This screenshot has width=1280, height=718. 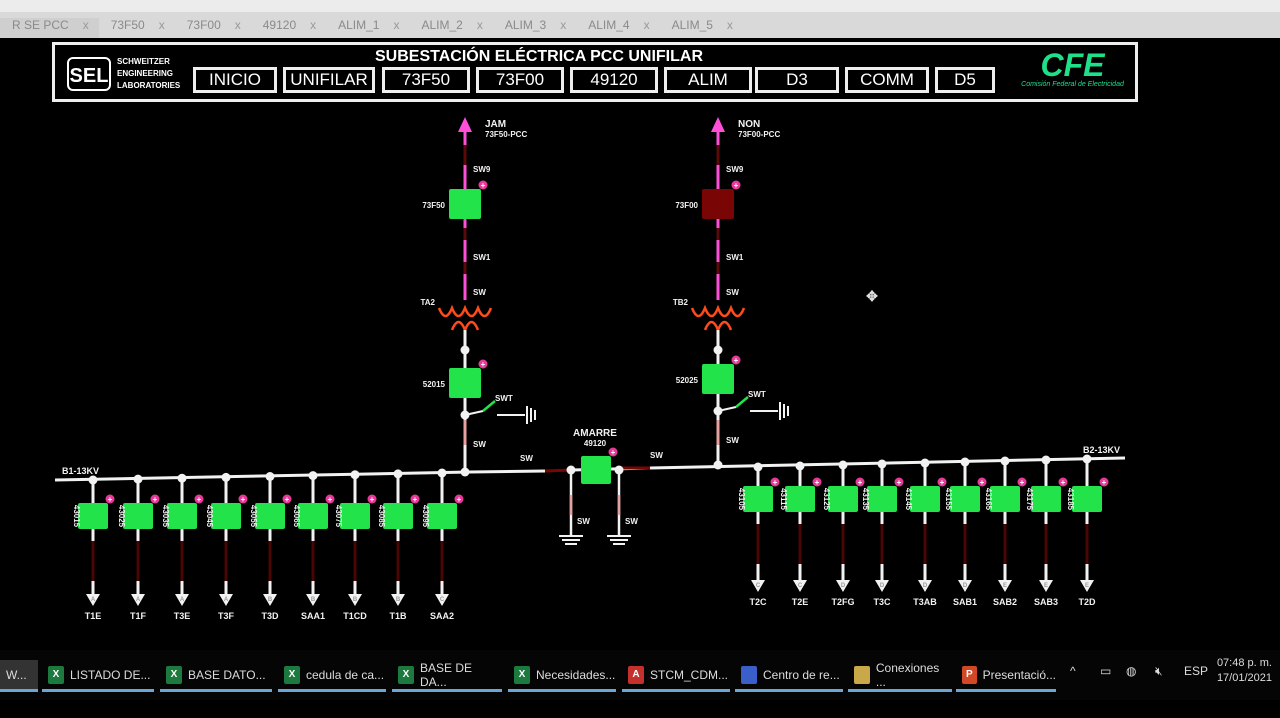 What do you see at coordinates (355, 616) in the screenshot?
I see `load-label: T1CD` at bounding box center [355, 616].